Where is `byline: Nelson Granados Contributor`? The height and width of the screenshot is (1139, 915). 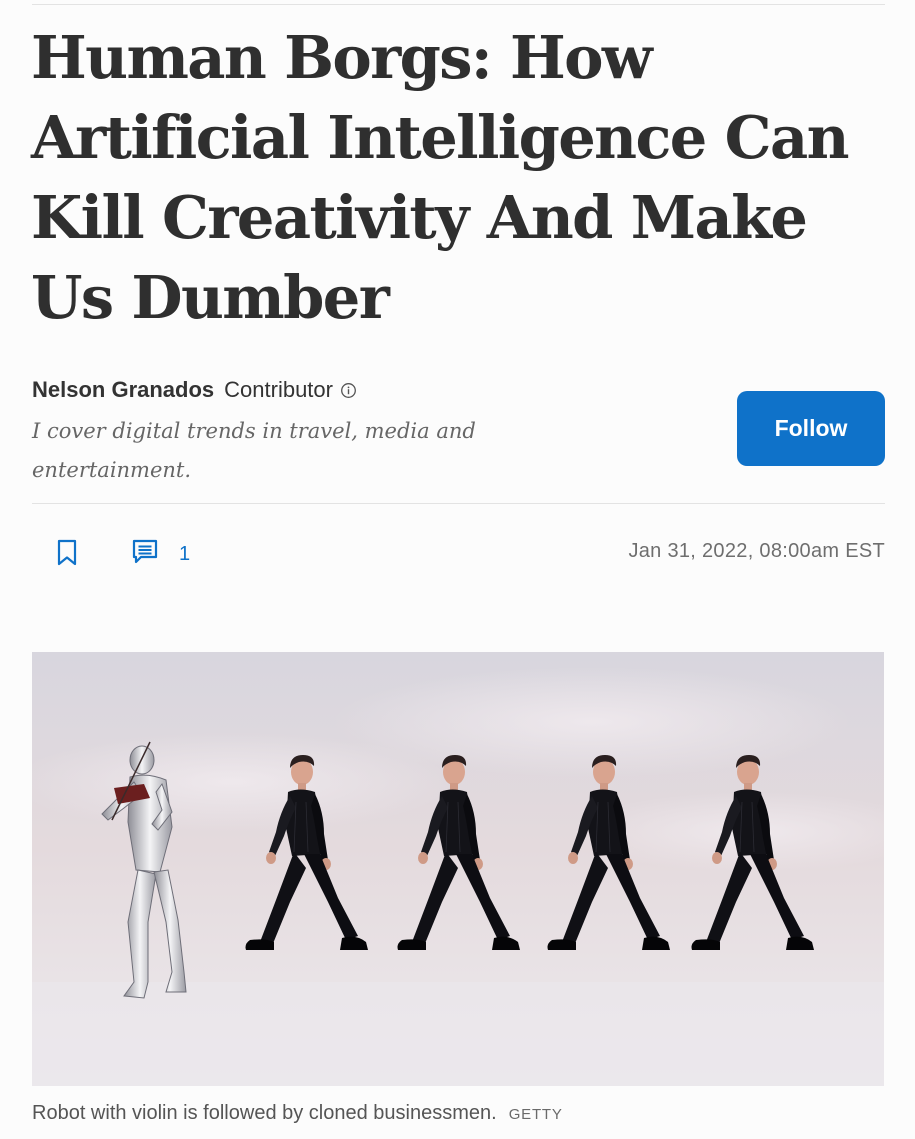
byline: Nelson Granados Contributor is located at coordinates (194, 390).